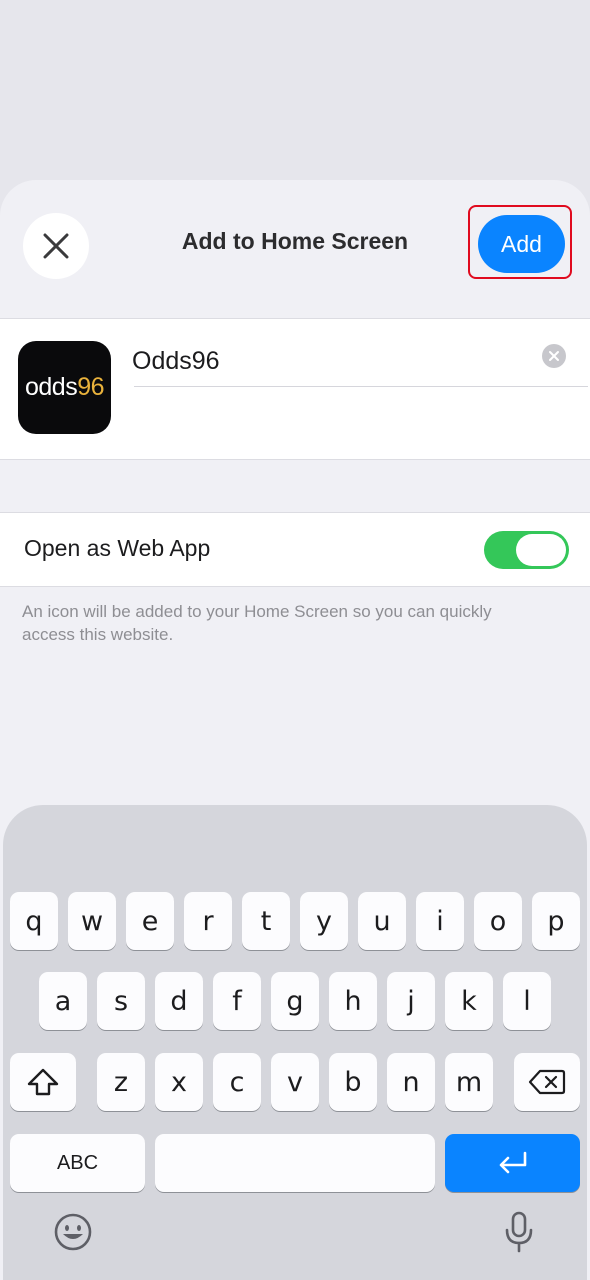 The image size is (590, 1280). What do you see at coordinates (353, 1001) in the screenshot?
I see `key-h: h` at bounding box center [353, 1001].